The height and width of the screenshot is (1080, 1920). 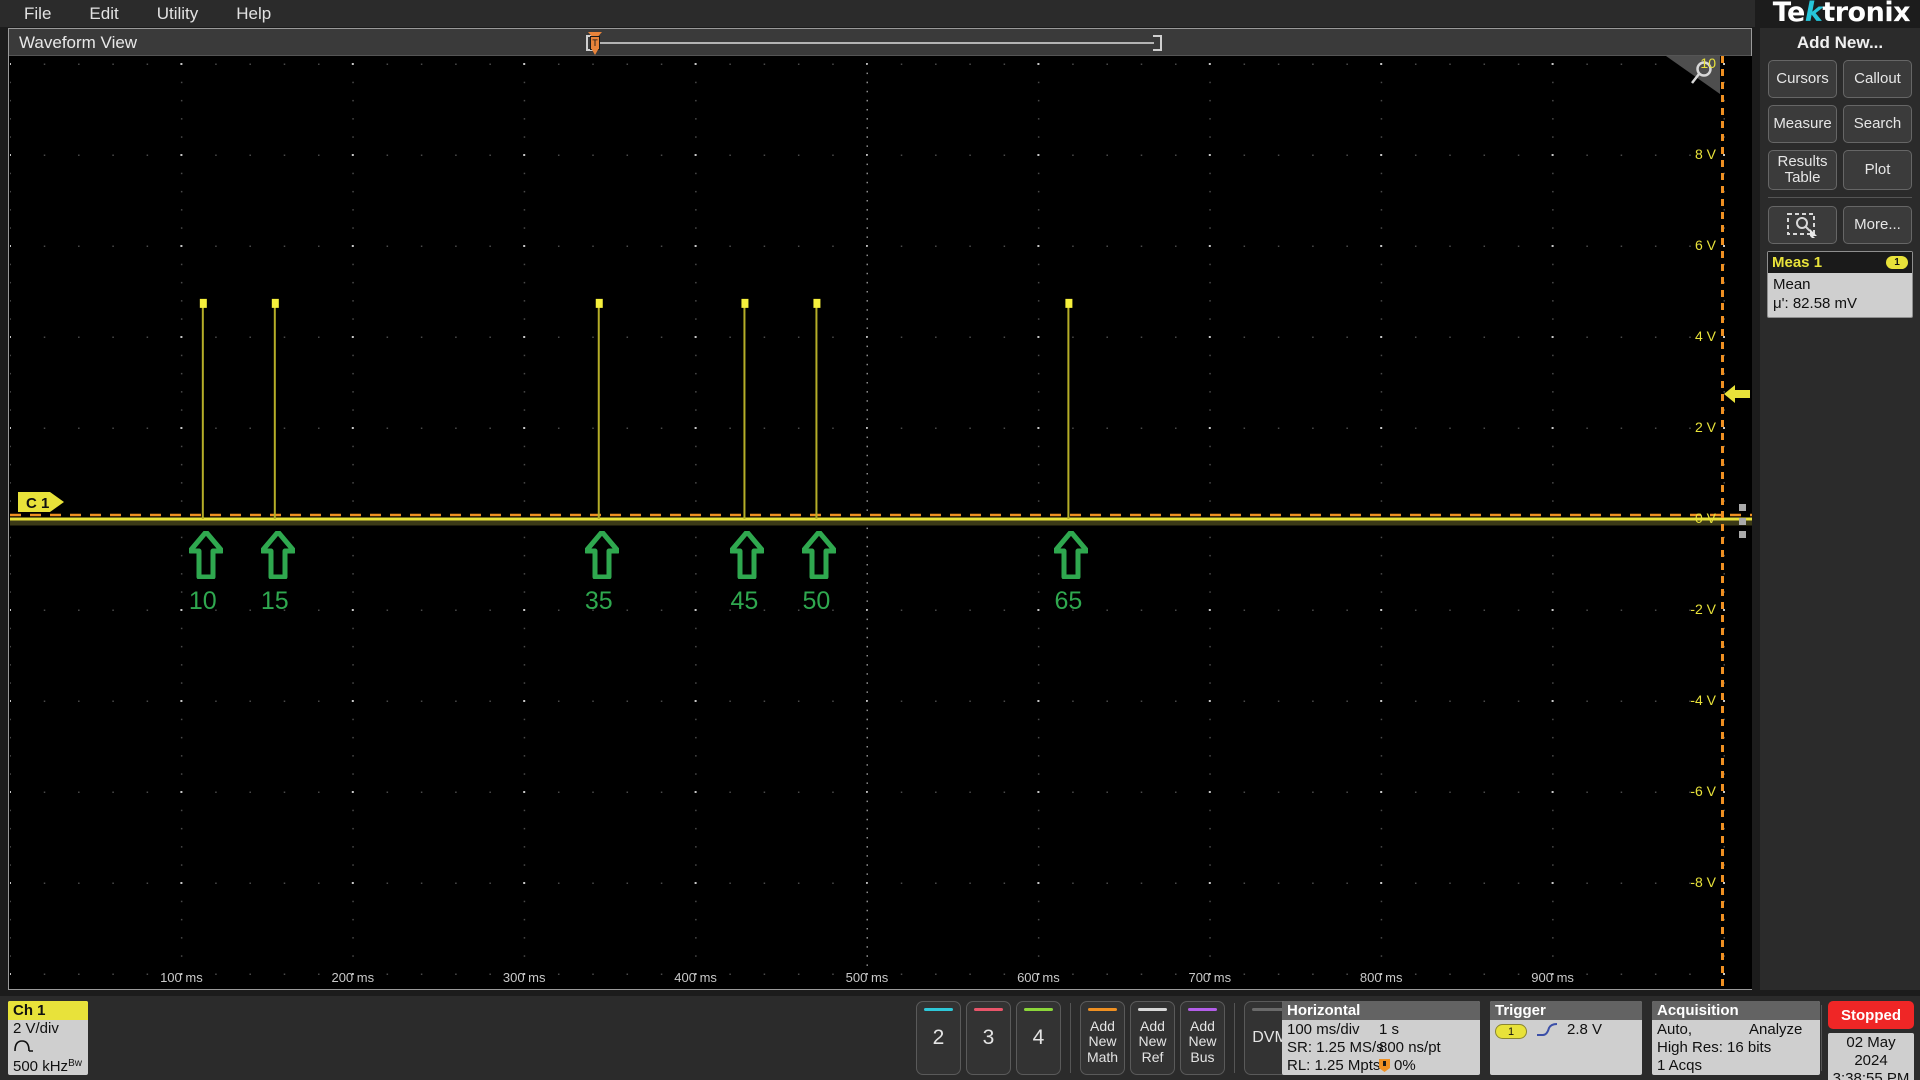 I want to click on add-plot-button: Plot, so click(x=1877, y=170).